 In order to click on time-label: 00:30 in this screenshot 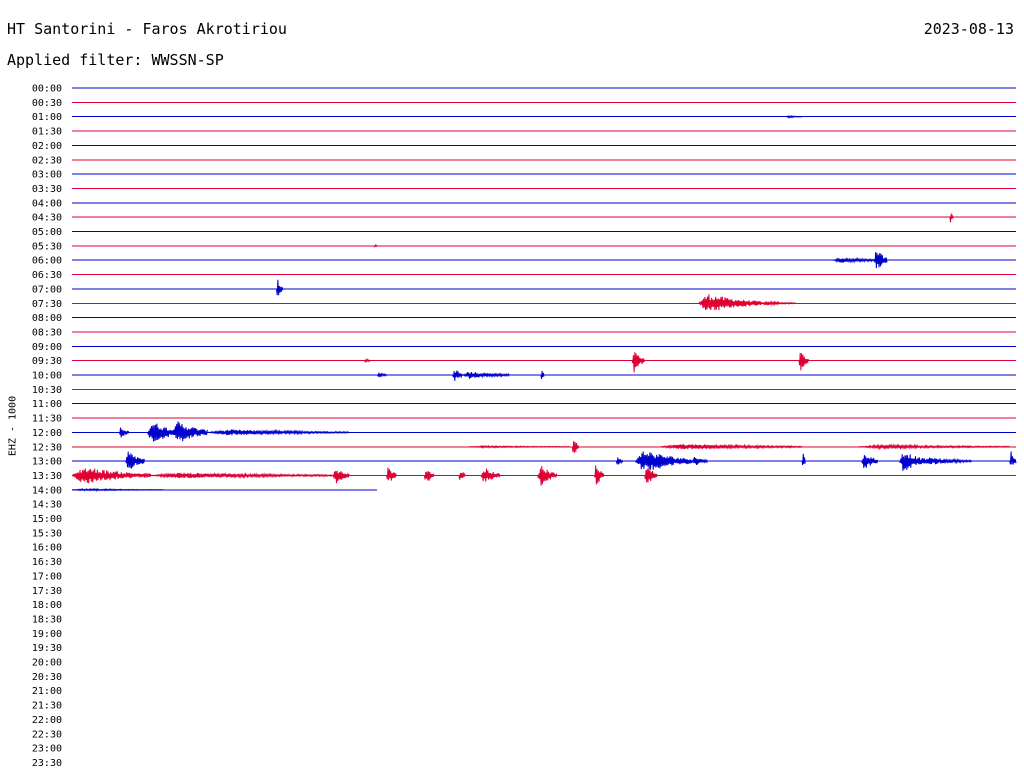, I will do `click(47, 103)`.